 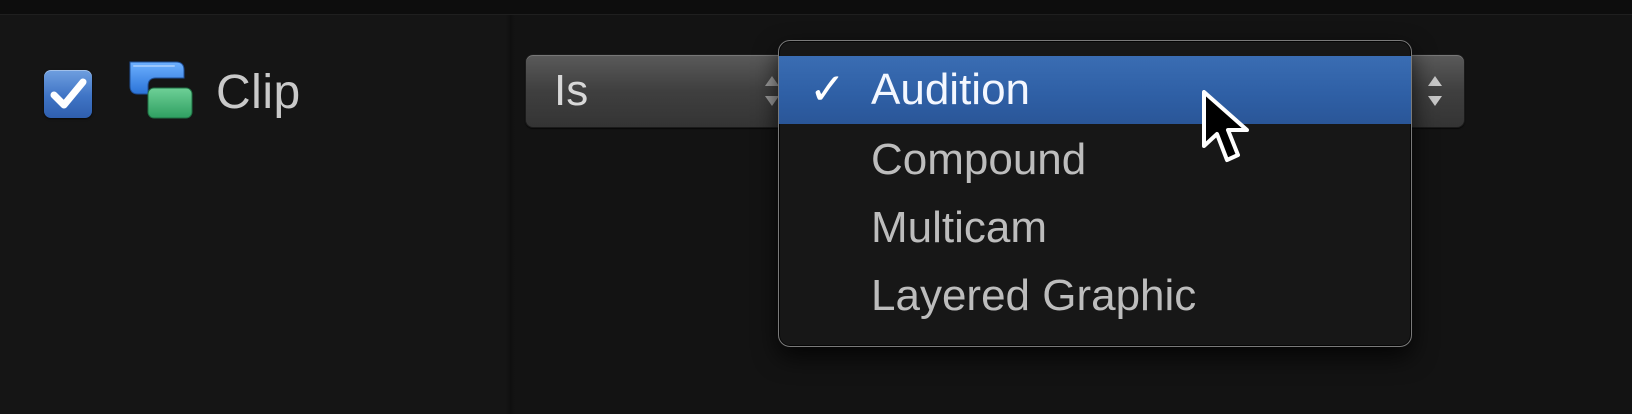 I want to click on menu-item-compound: Compound, so click(x=1095, y=160).